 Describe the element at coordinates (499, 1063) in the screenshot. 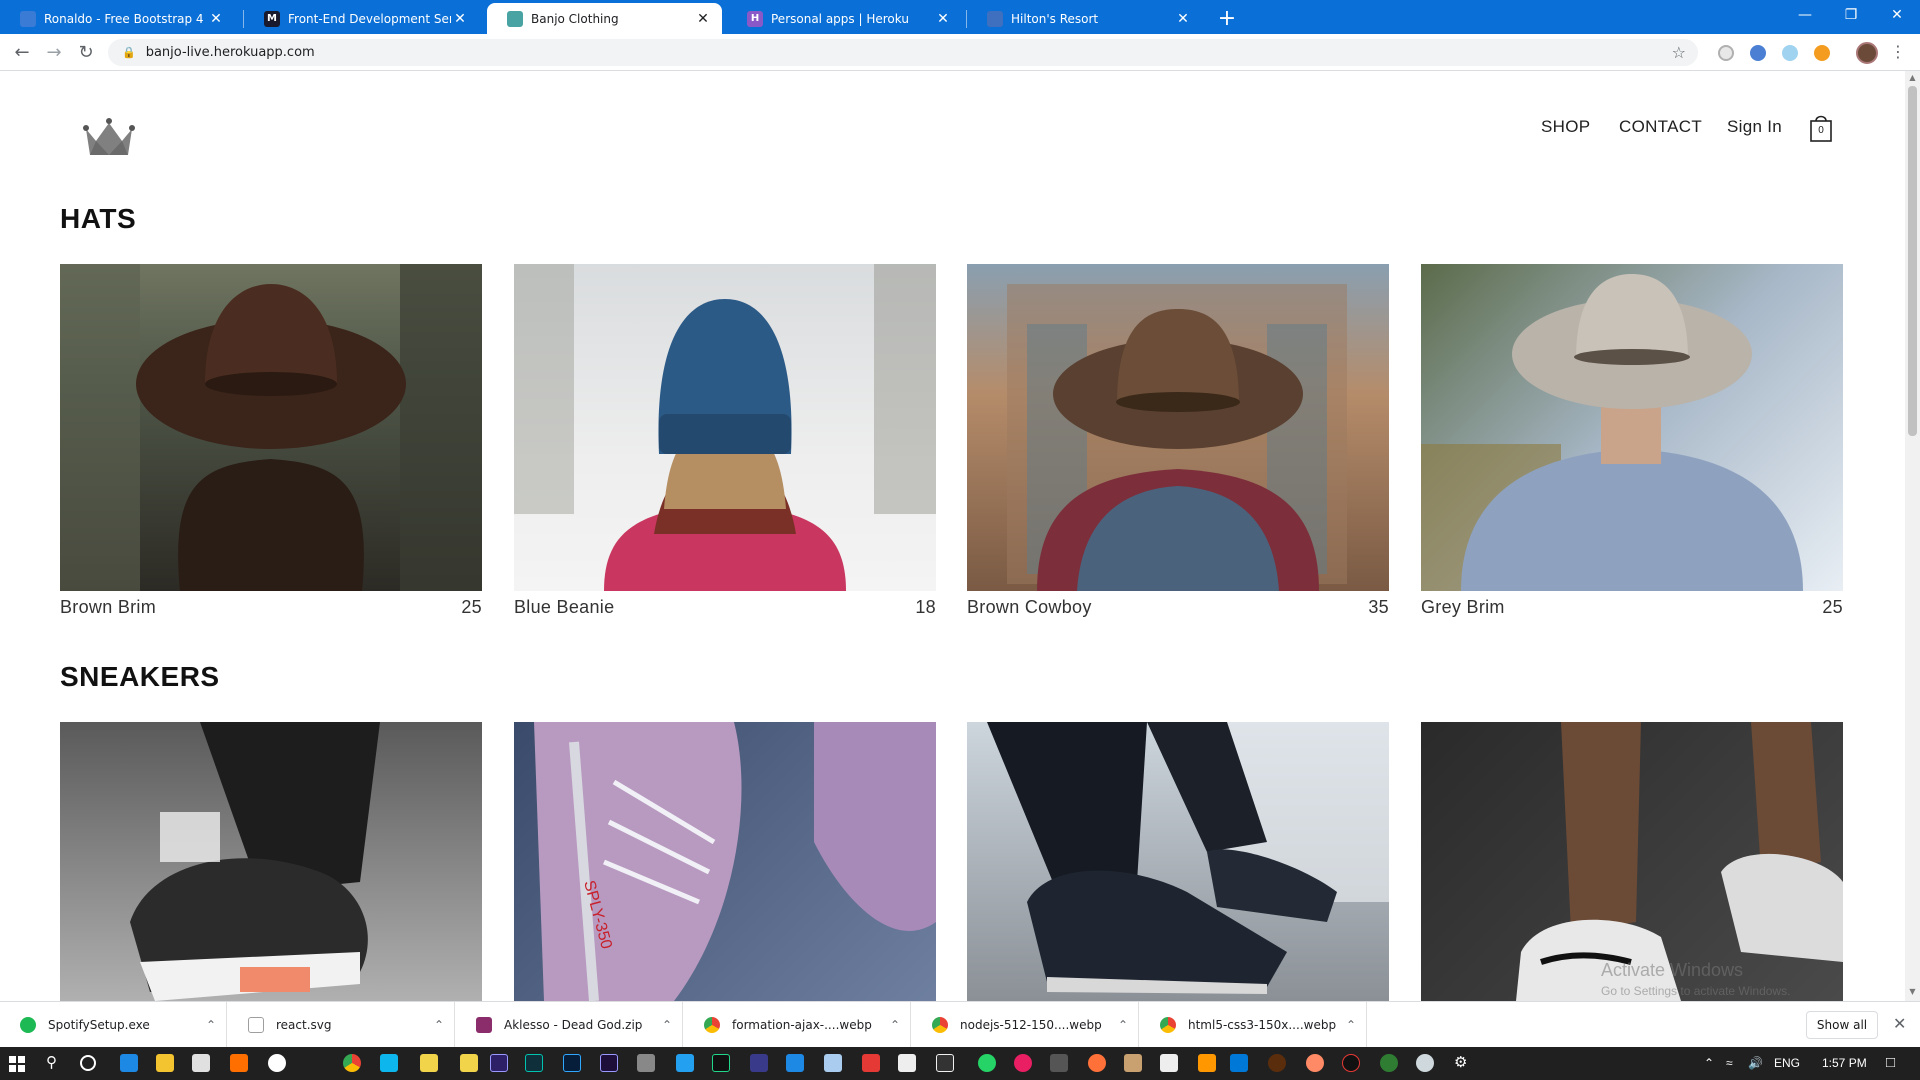

I see `after-effects-icon` at that location.